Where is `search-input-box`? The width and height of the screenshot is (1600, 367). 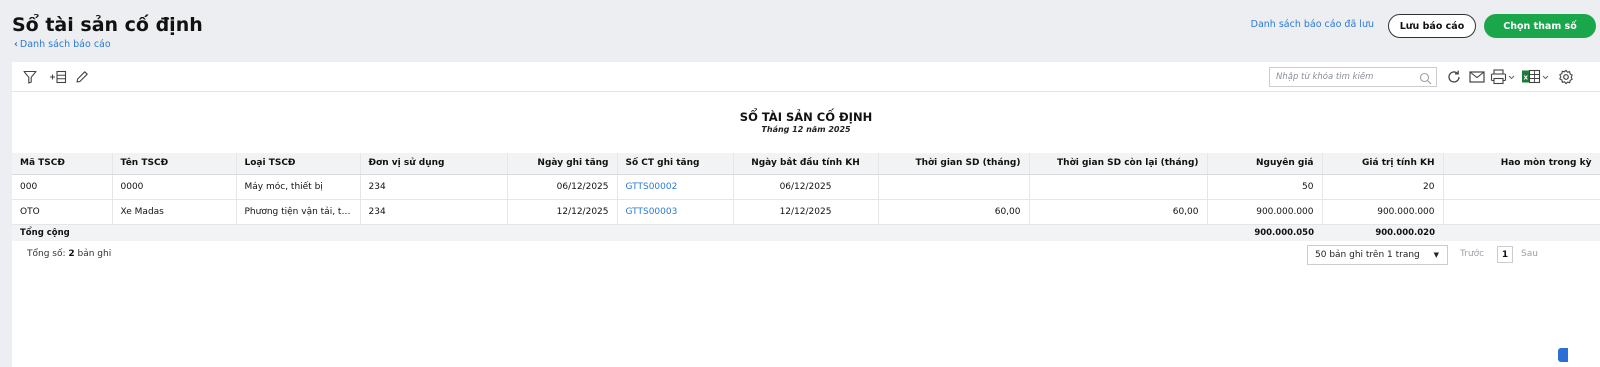
search-input-box is located at coordinates (1353, 77).